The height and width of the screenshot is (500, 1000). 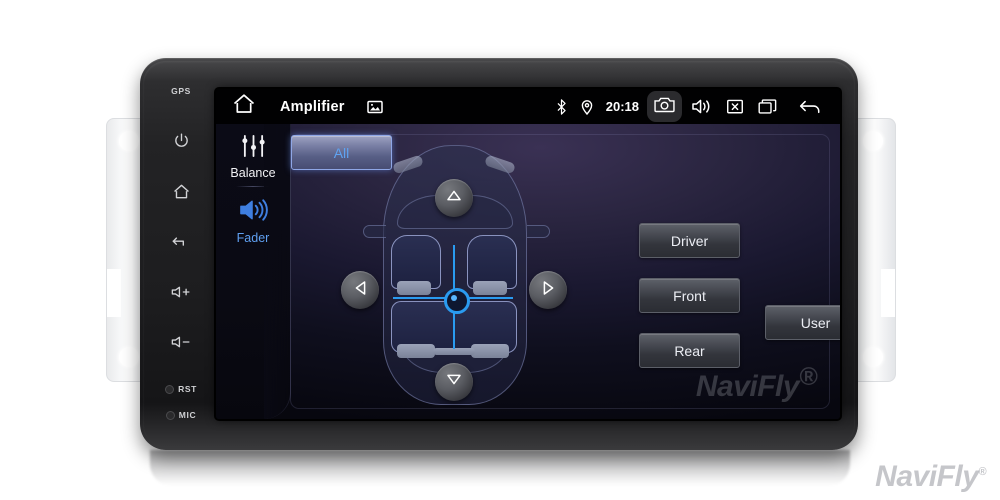 What do you see at coordinates (457, 301) in the screenshot?
I see `balance-position-handle` at bounding box center [457, 301].